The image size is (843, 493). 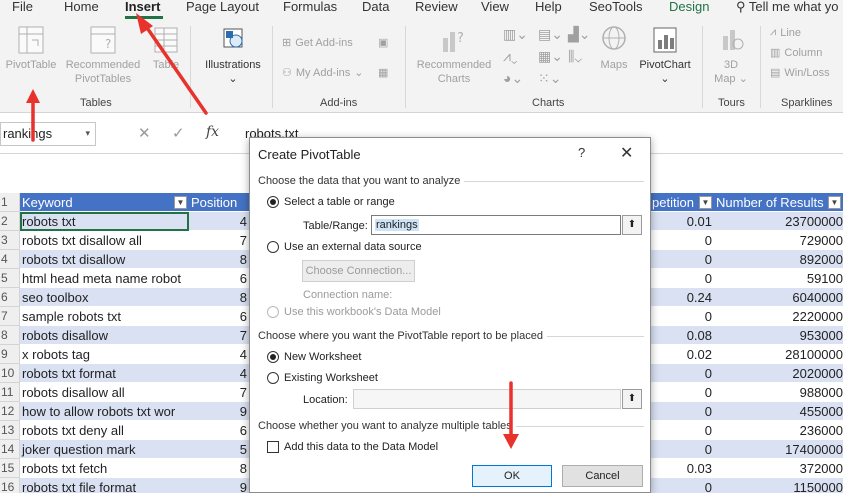 What do you see at coordinates (142, 7) in the screenshot?
I see `menu-insert: Insert` at bounding box center [142, 7].